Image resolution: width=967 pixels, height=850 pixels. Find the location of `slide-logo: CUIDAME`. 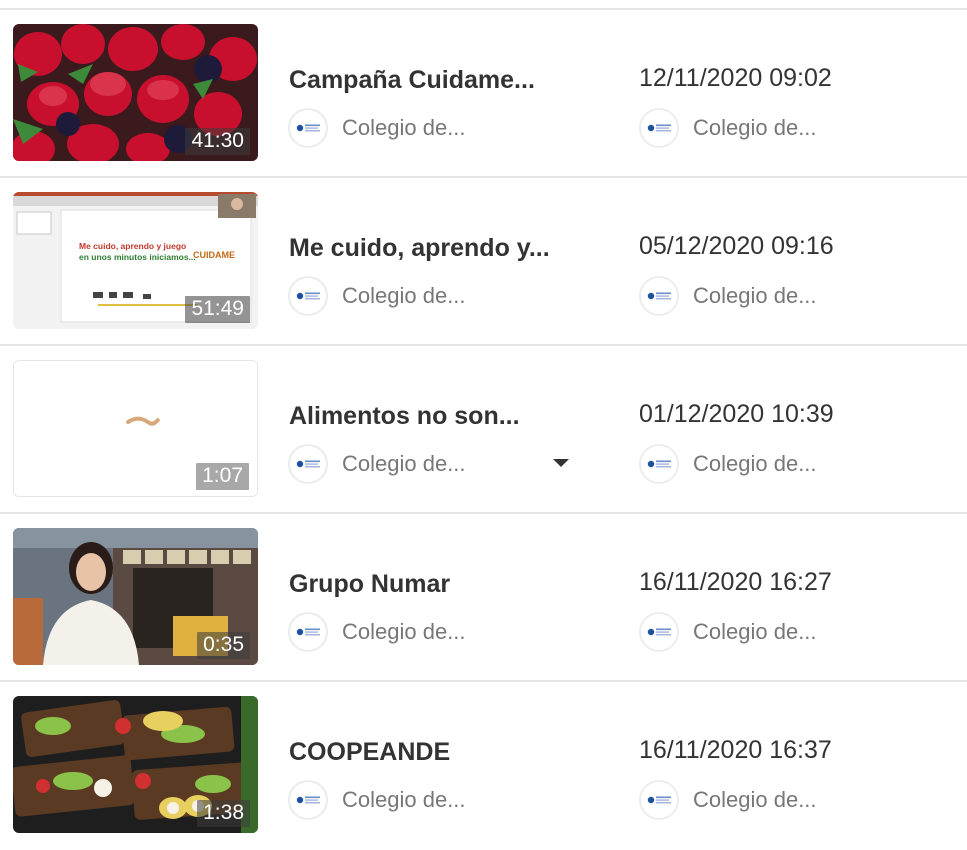

slide-logo: CUIDAME is located at coordinates (214, 255).